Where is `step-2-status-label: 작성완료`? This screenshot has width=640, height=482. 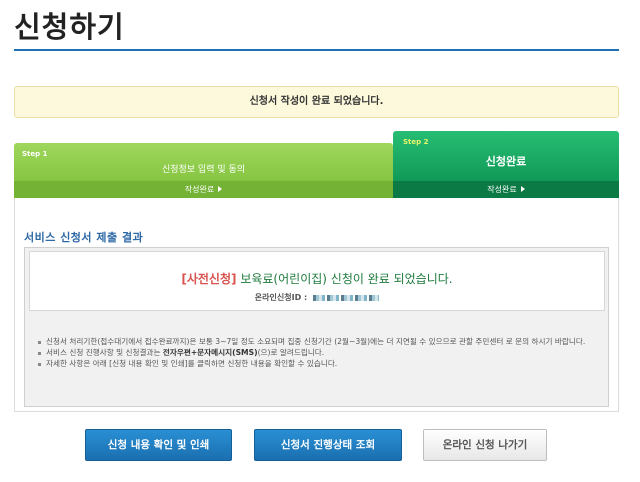 step-2-status-label: 작성완료 is located at coordinates (502, 189).